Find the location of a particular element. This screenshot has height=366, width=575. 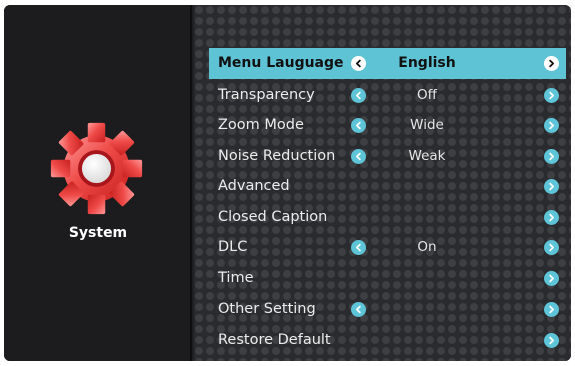

menu-item: Advanced is located at coordinates (387, 186).